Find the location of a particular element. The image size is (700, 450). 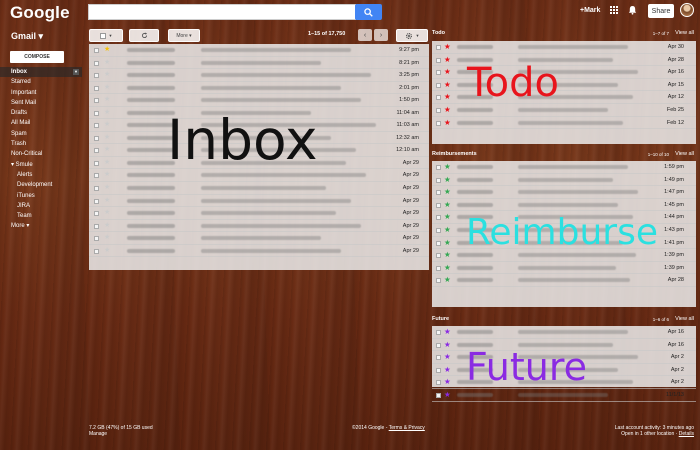

more-actions-button: More ▾ is located at coordinates (184, 35).